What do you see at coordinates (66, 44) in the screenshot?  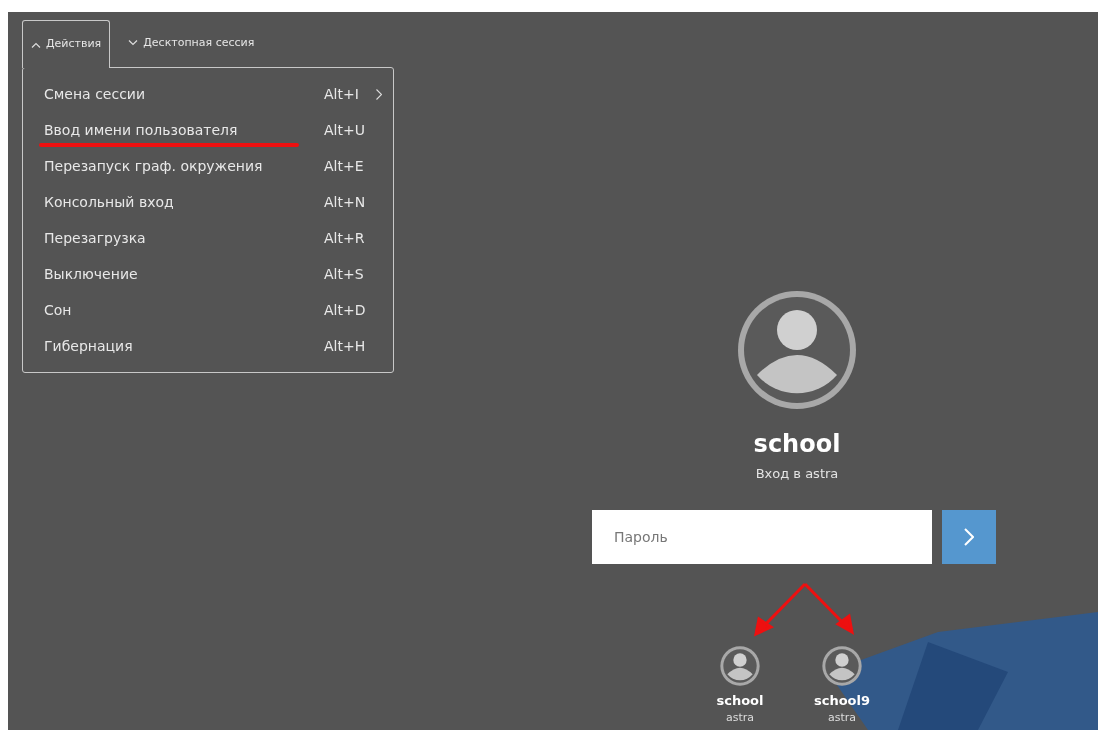 I see `menu-tab: Действия` at bounding box center [66, 44].